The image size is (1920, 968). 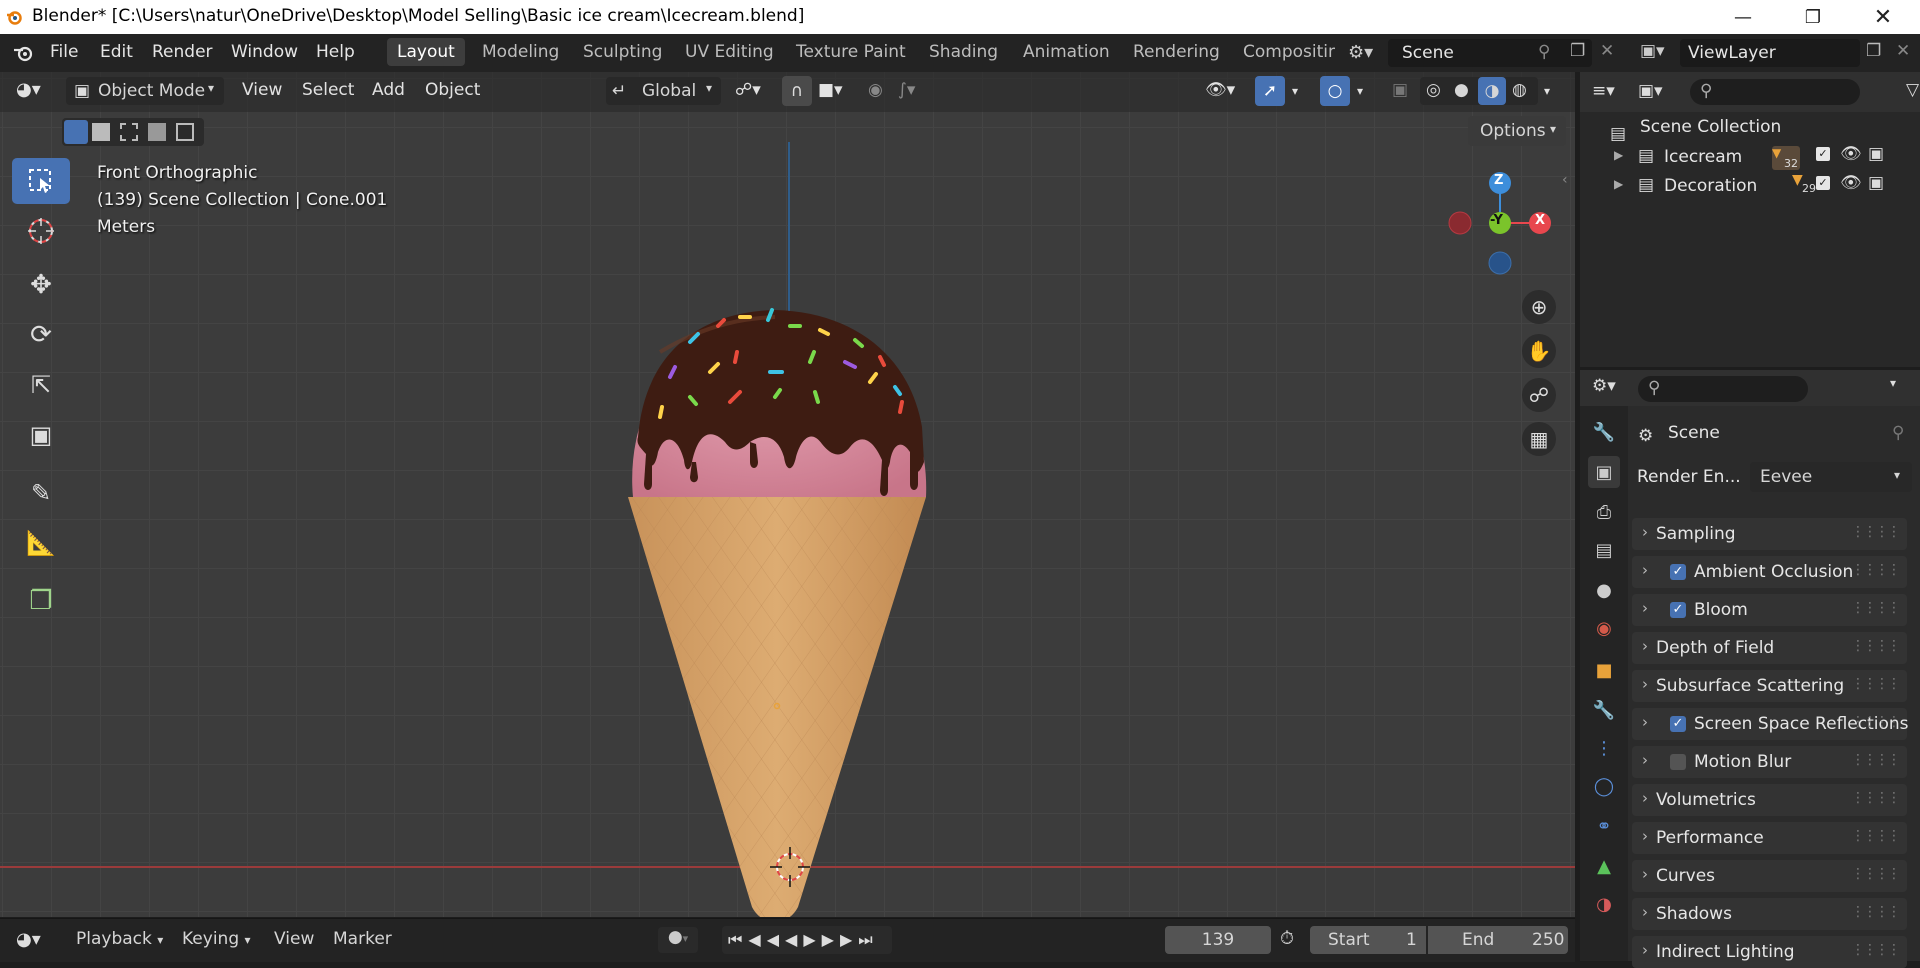 What do you see at coordinates (362, 939) in the screenshot?
I see `menu-marker: Marker` at bounding box center [362, 939].